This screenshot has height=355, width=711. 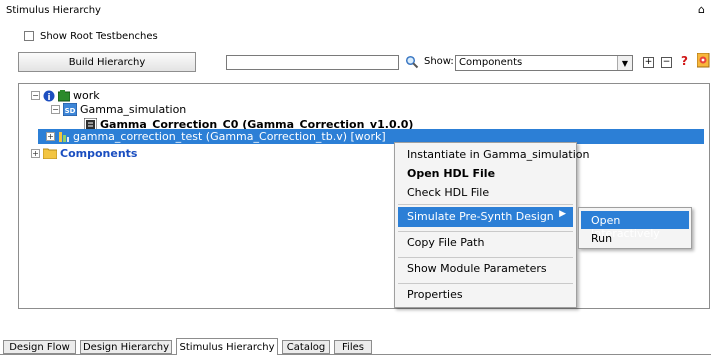 I want to click on svg-text: SD, so click(x=70, y=111).